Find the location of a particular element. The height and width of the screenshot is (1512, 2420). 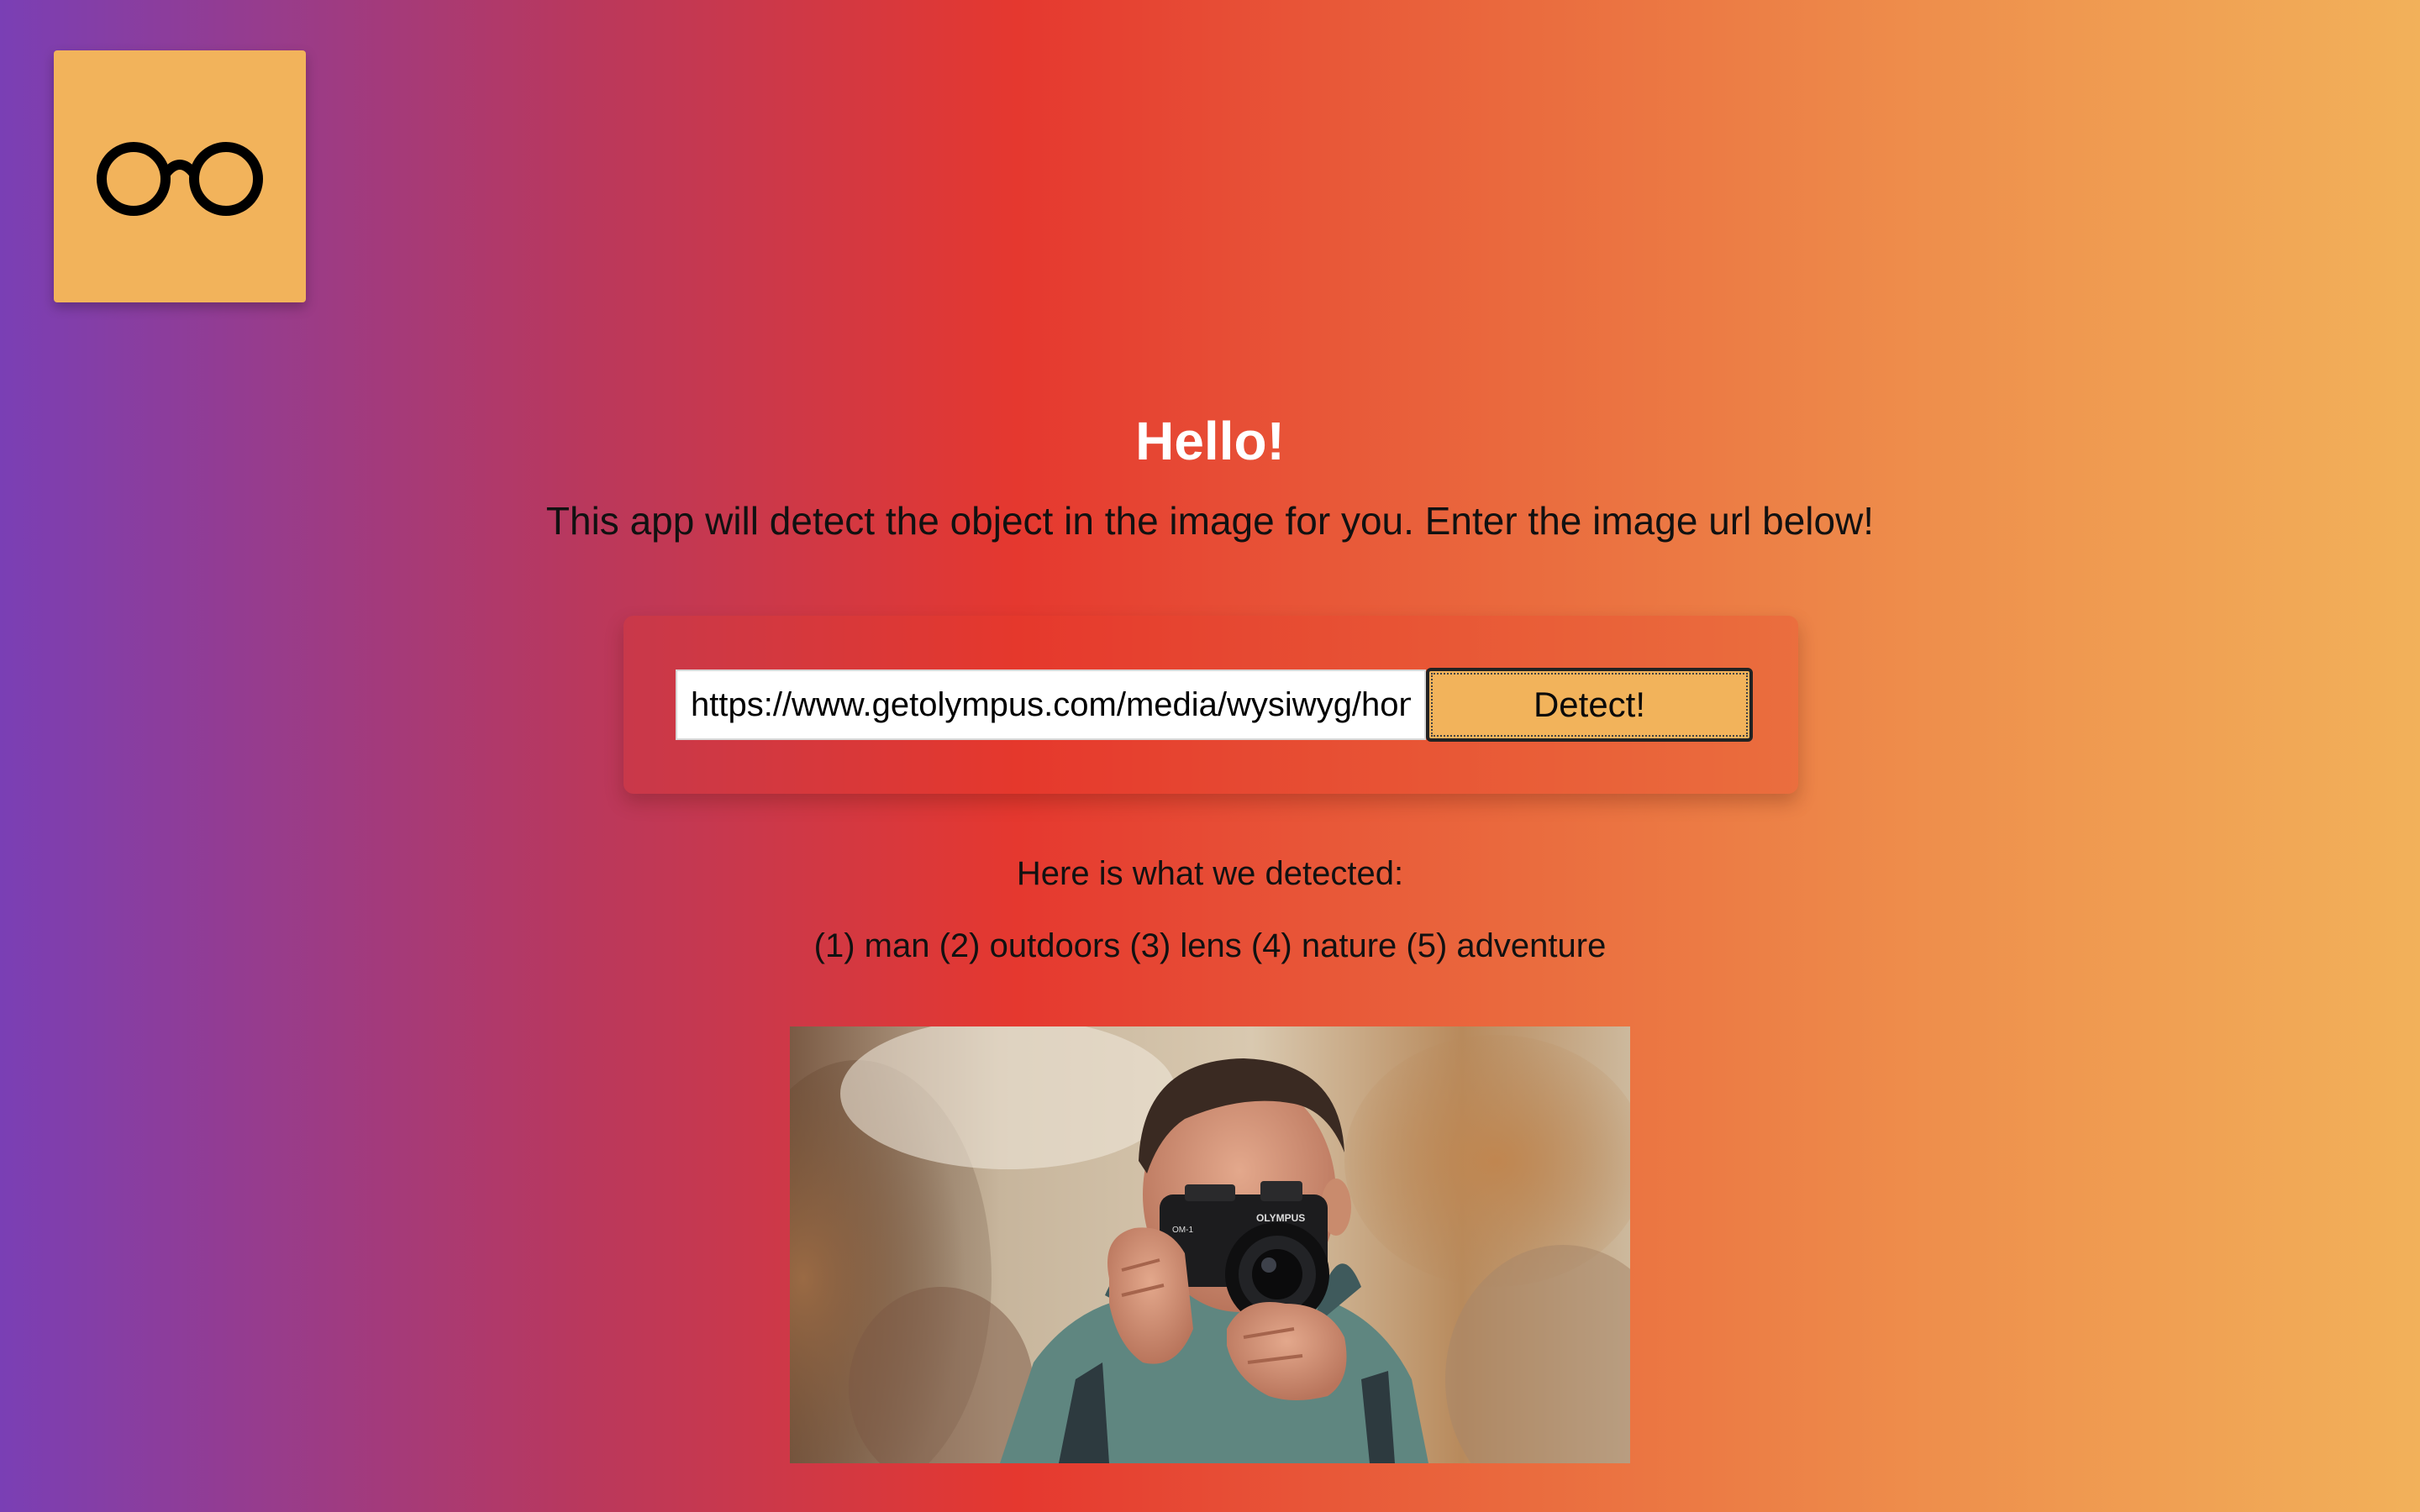

page-title: Hello! is located at coordinates (1210, 441).